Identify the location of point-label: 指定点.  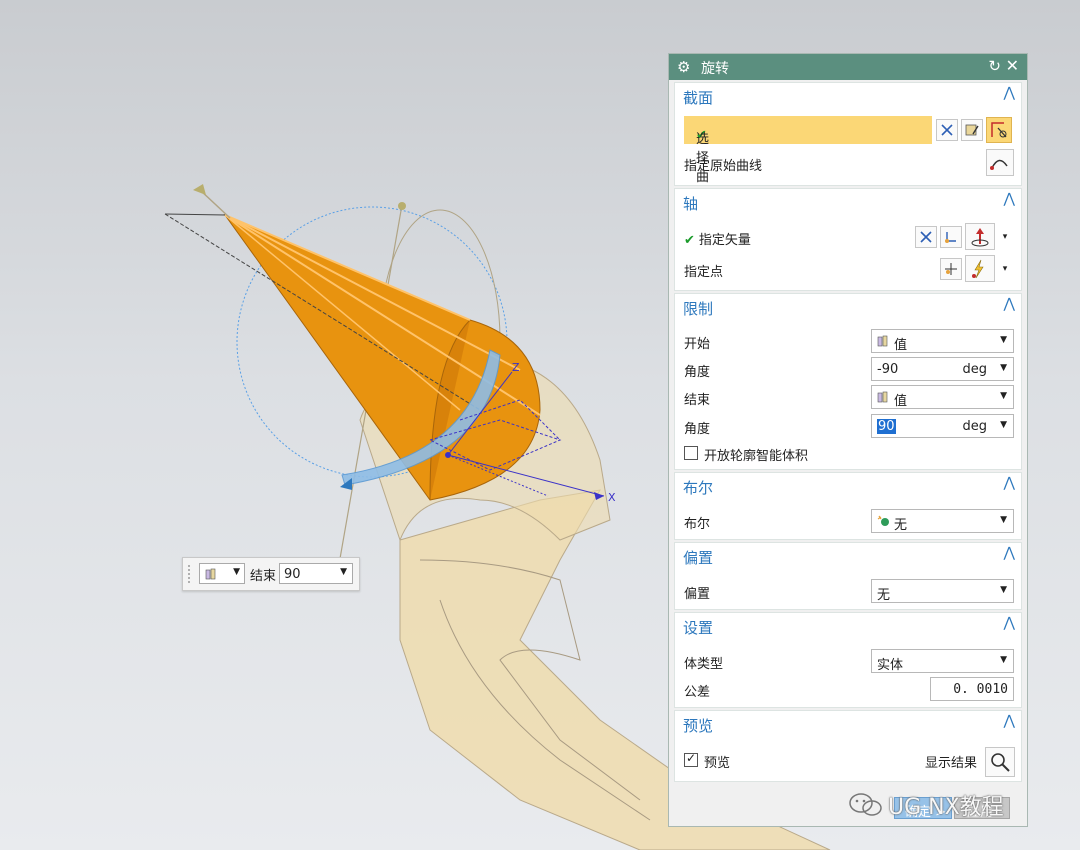
(704, 272).